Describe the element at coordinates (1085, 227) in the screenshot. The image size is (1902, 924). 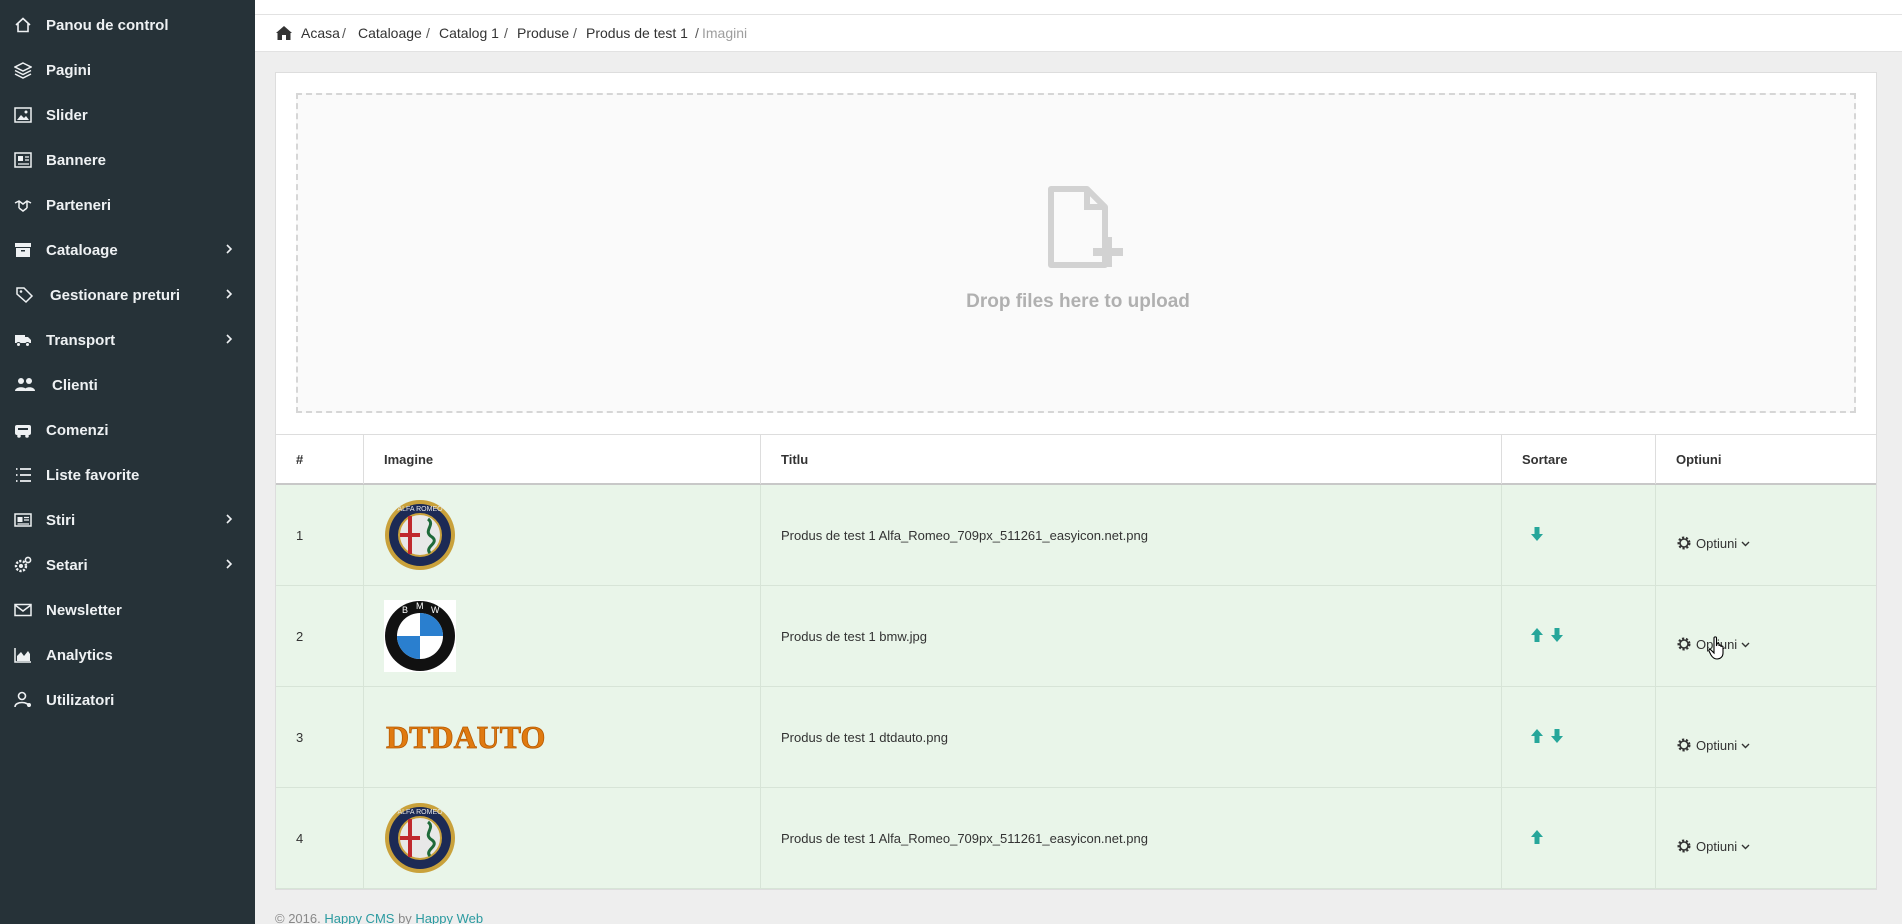
I see `file-add-icon` at that location.